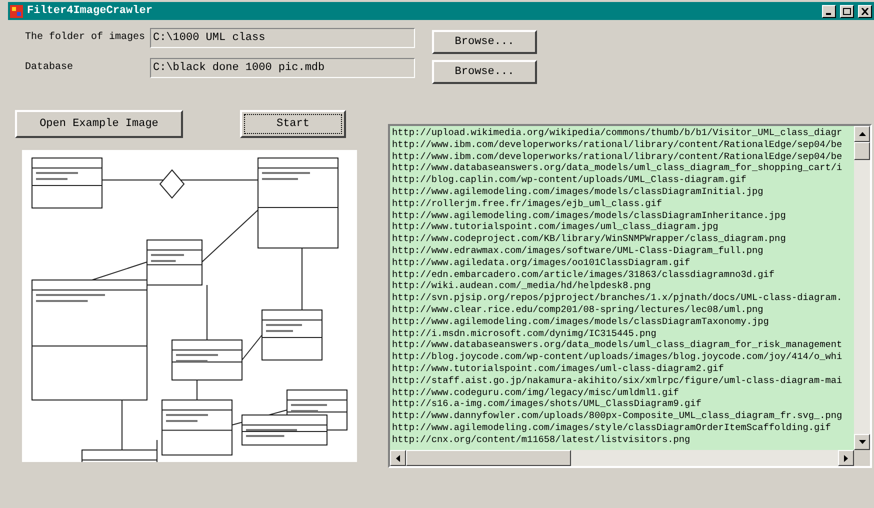 The height and width of the screenshot is (508, 874). Describe the element at coordinates (623, 380) in the screenshot. I see `url-item: http://staff.aist.go.jp/nakamura-akihito/six/xmlrpc/figure/uml-class-diagram-mai` at that location.